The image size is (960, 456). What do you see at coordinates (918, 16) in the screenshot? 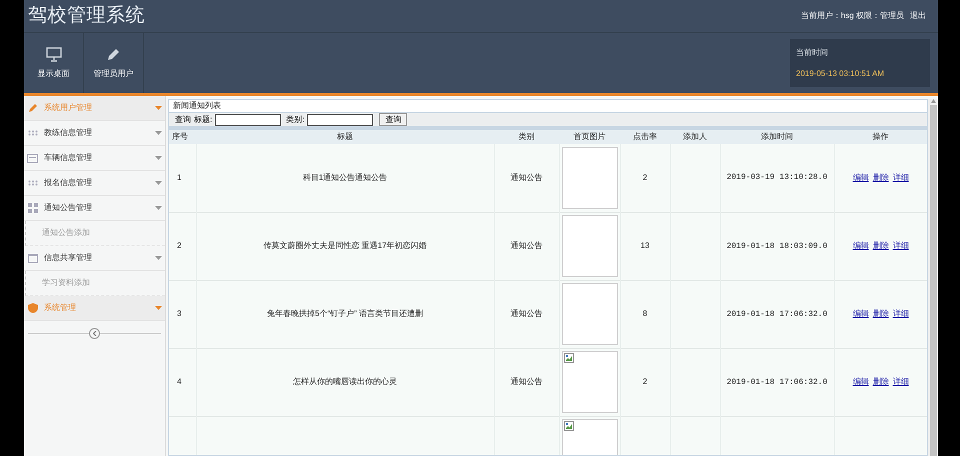
I see `logout-link: 退出` at bounding box center [918, 16].